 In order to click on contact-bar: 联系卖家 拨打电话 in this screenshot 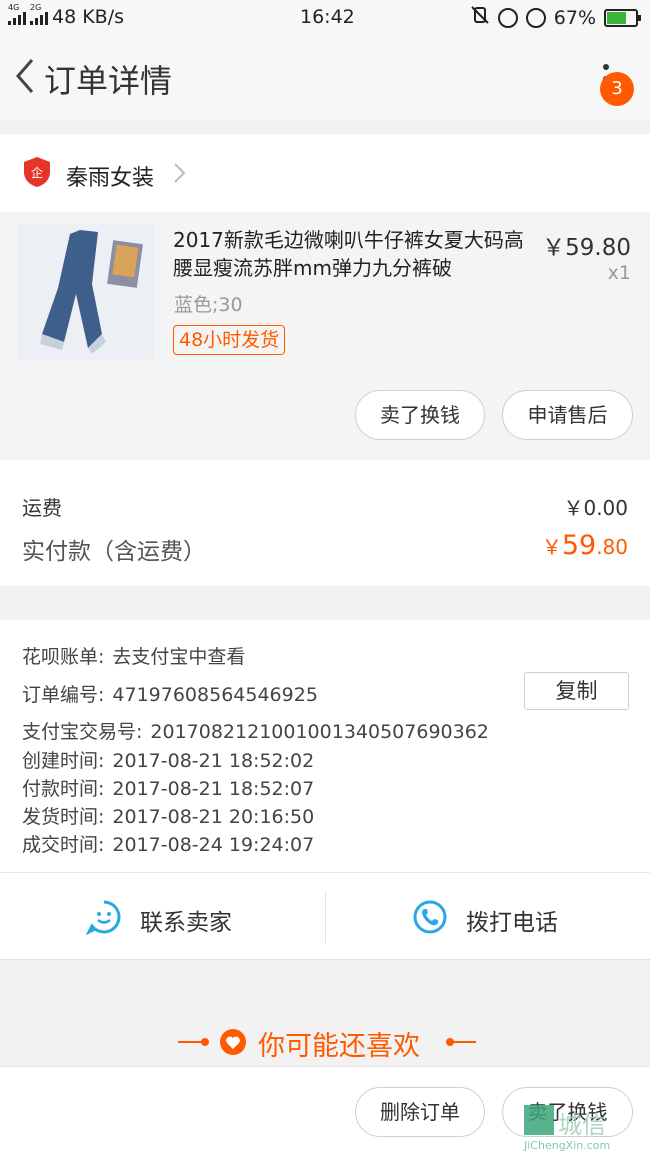, I will do `click(325, 916)`.